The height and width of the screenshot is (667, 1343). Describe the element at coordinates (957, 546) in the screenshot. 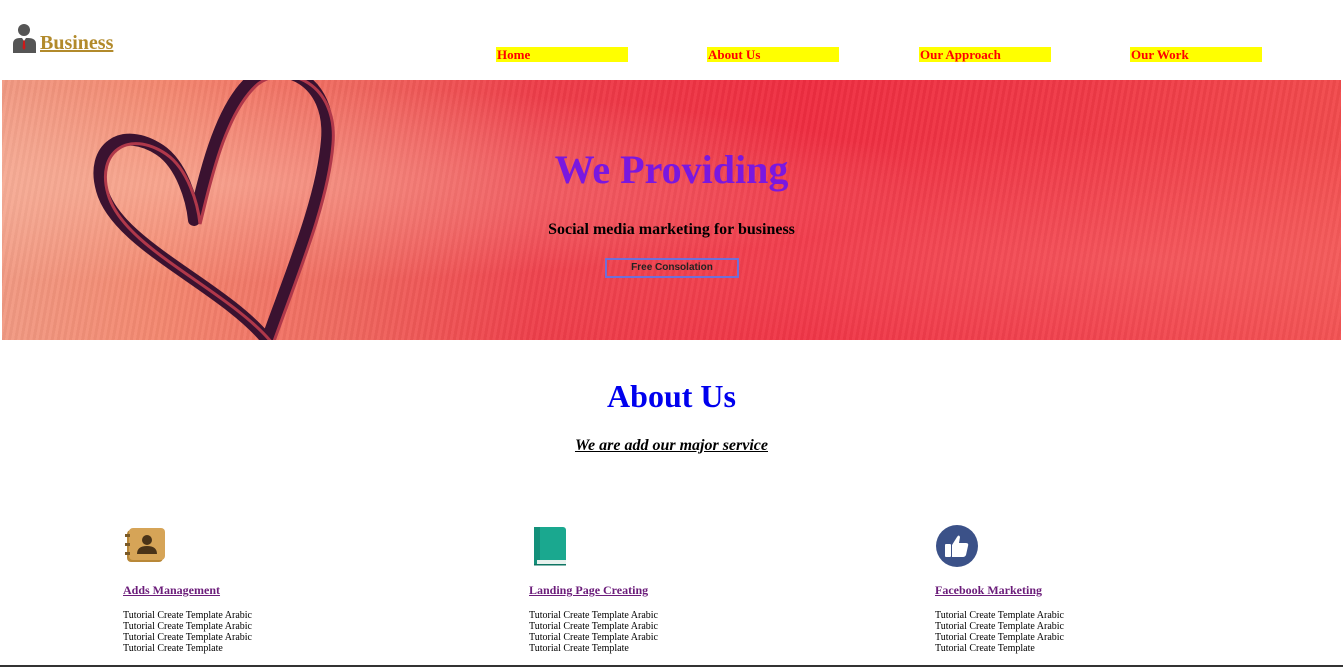

I see `thumbs-up-icon` at that location.